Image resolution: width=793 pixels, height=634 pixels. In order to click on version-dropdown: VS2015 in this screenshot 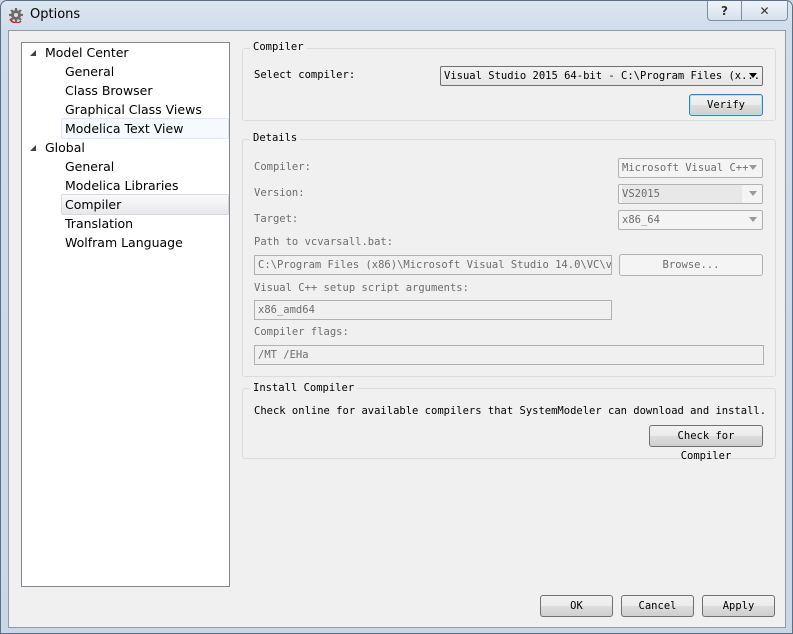, I will do `click(690, 194)`.